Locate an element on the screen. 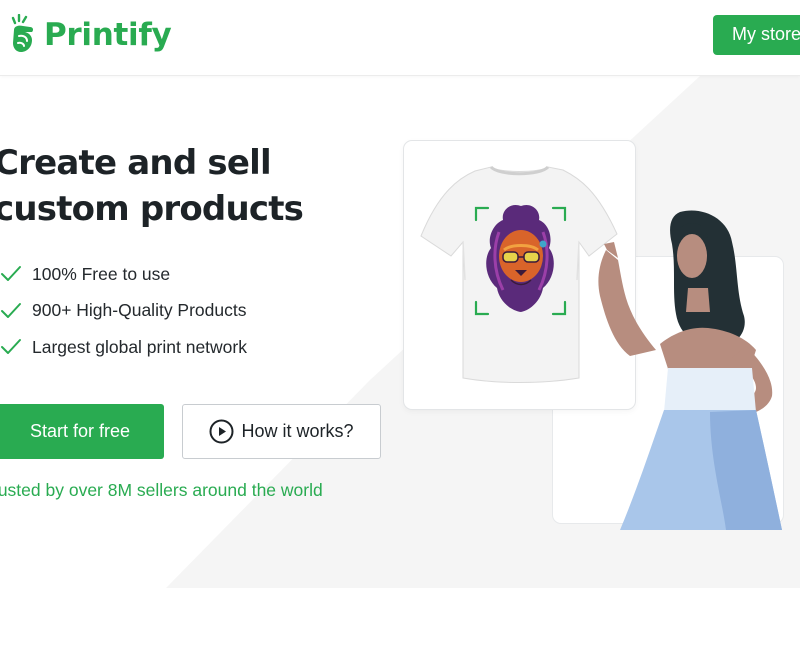  how-it-works-button: How it works? is located at coordinates (281, 431).